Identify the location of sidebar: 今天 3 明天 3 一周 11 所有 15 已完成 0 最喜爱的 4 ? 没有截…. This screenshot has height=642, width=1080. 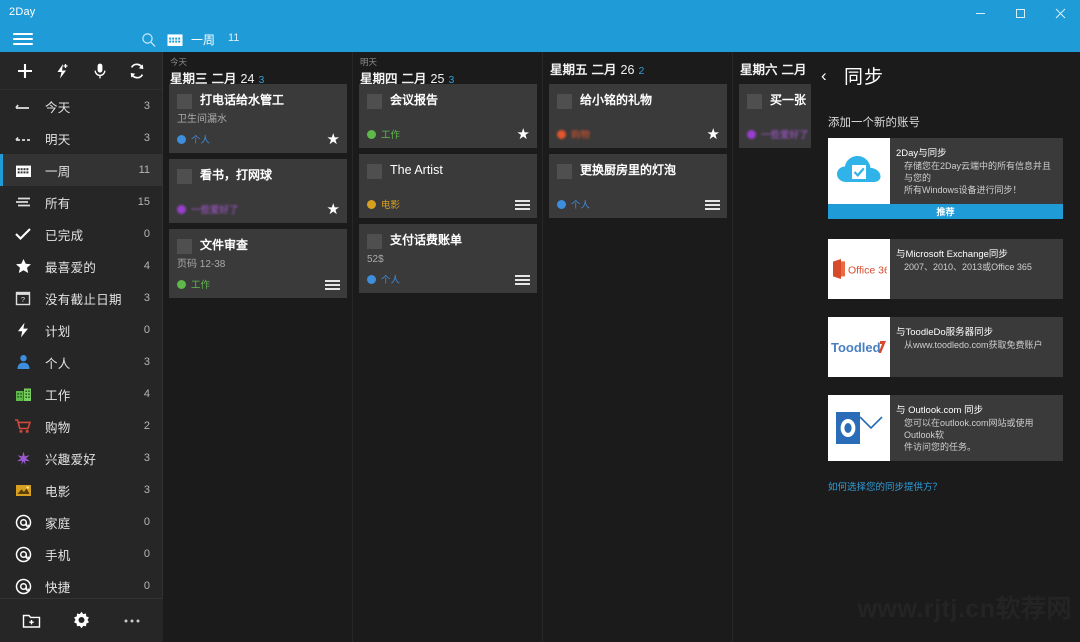
(81, 347).